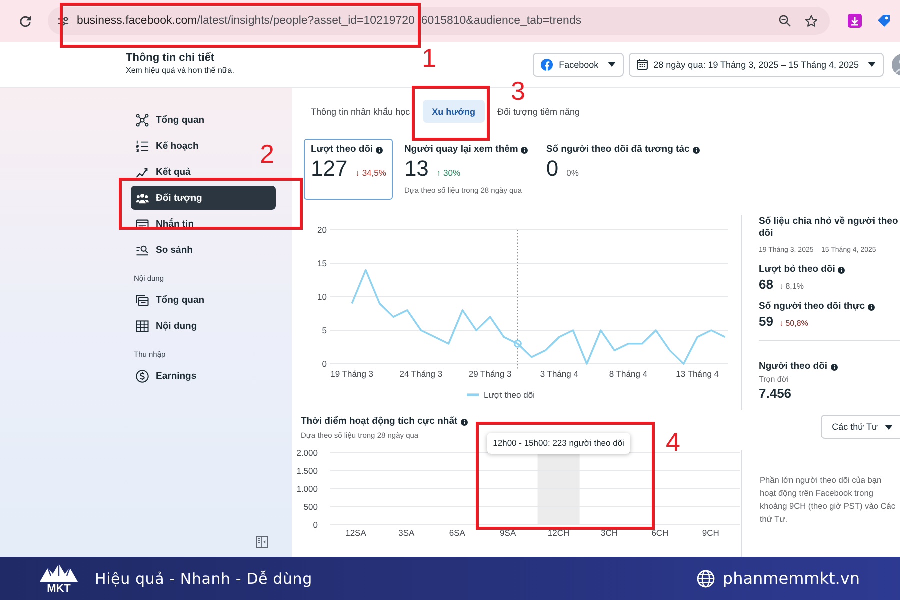  I want to click on legend-label: Lượt theo dõi, so click(509, 395).